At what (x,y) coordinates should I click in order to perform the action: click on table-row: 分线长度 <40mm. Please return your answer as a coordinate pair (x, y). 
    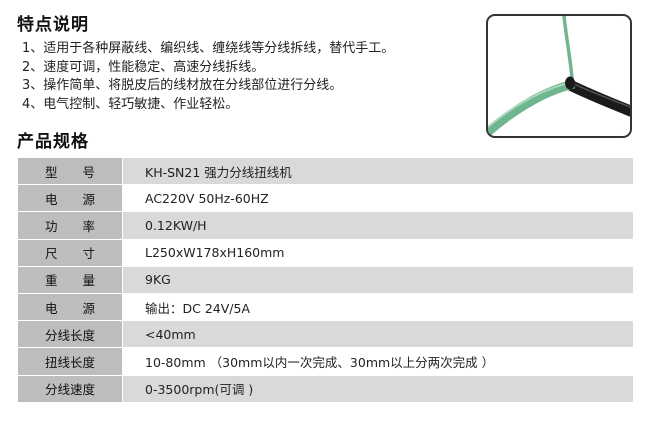
    Looking at the image, I should click on (325, 334).